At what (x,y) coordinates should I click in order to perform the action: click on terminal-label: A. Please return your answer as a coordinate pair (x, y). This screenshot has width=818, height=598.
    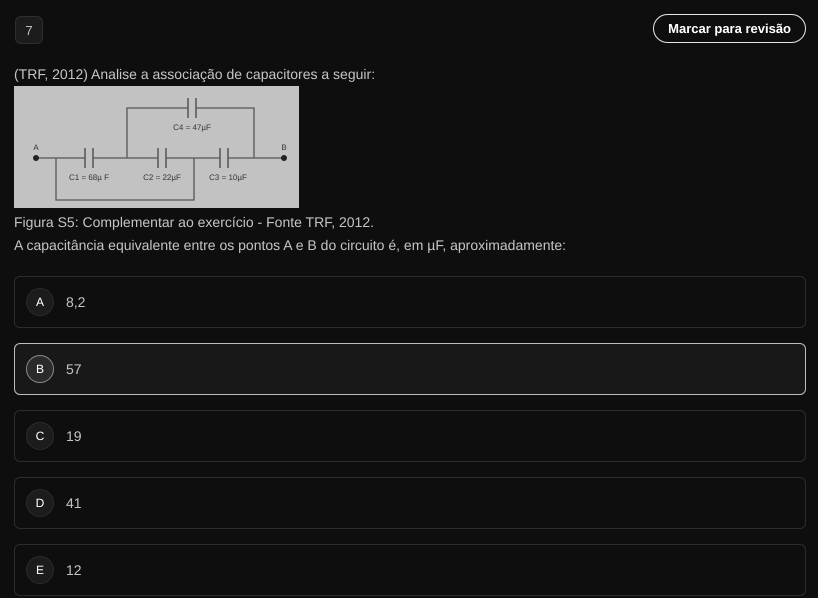
    Looking at the image, I should click on (36, 147).